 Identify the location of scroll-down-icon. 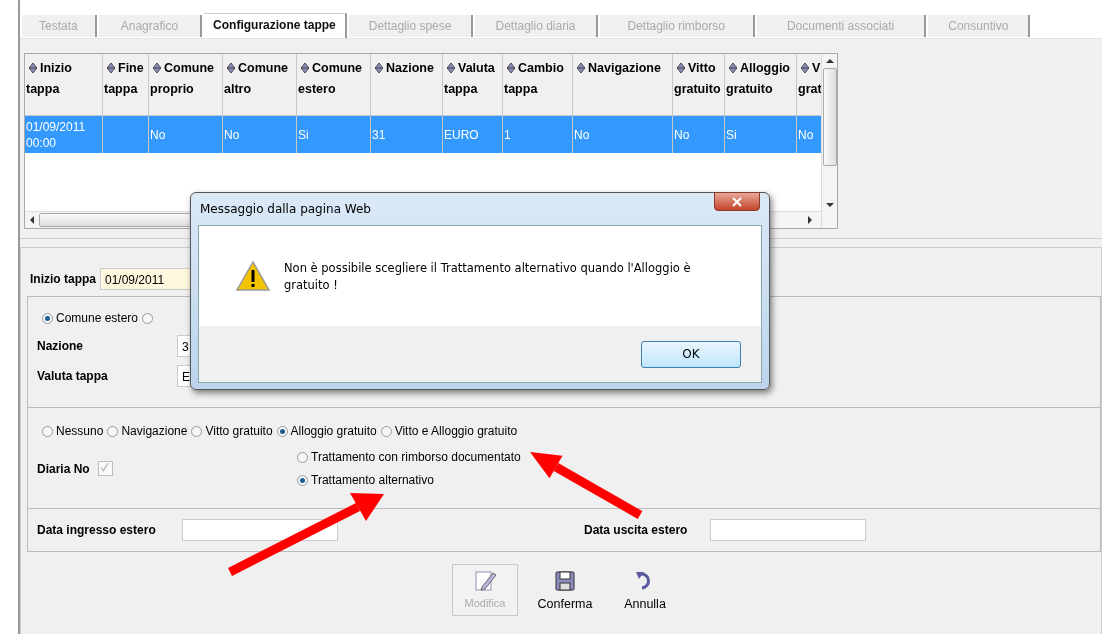
(829, 205).